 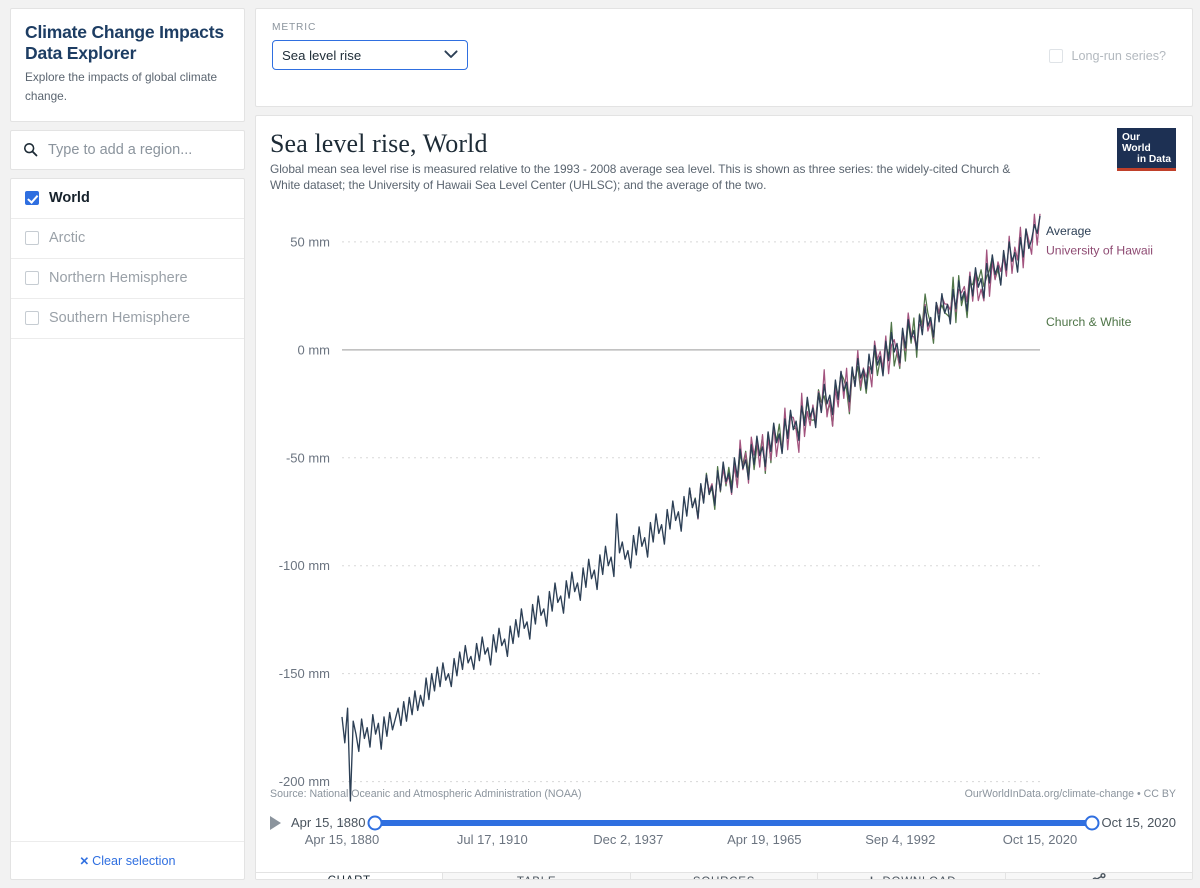 What do you see at coordinates (1092, 823) in the screenshot?
I see `timeline-handle-end` at bounding box center [1092, 823].